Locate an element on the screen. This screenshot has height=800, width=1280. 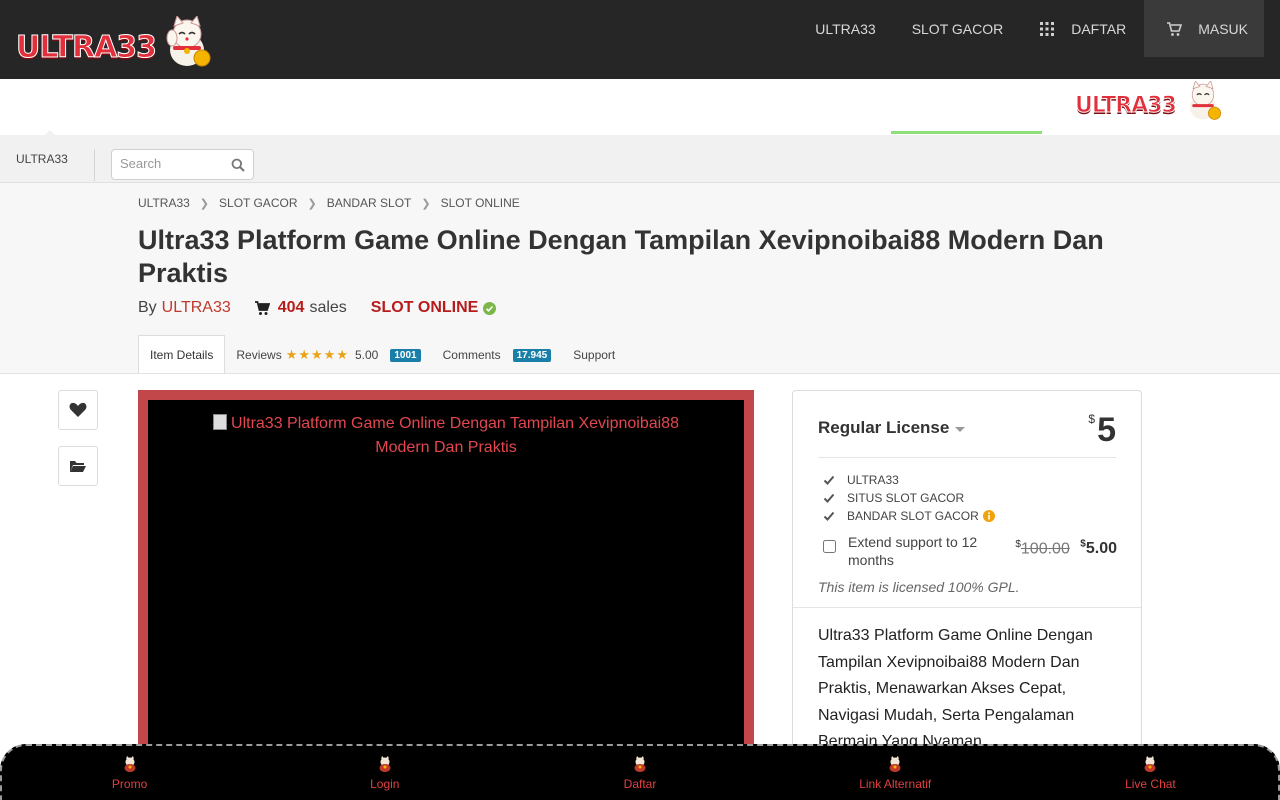
rating-value: 5.00 is located at coordinates (367, 355).